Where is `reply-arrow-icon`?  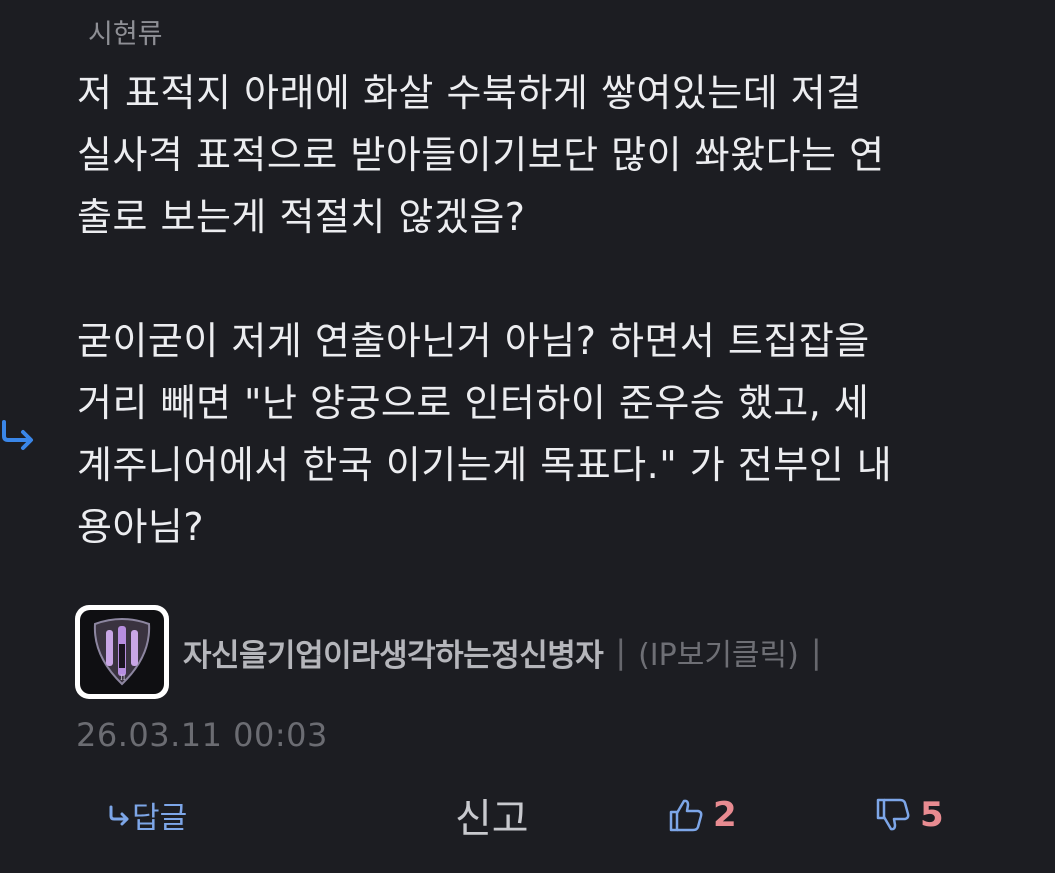 reply-arrow-icon is located at coordinates (119, 815).